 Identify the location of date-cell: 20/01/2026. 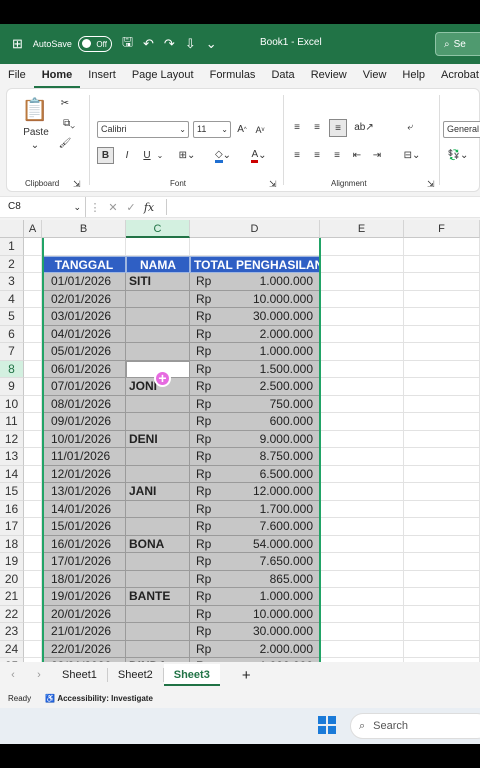
(84, 614).